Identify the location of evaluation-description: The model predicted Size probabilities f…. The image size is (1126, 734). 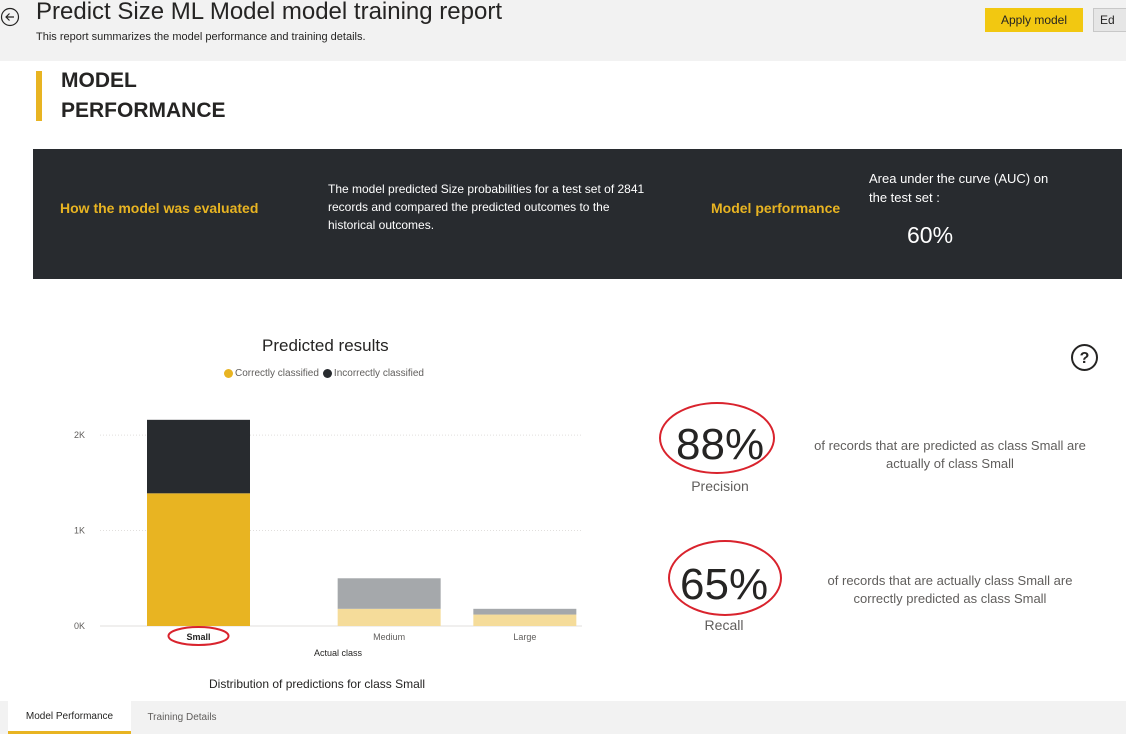
(486, 207).